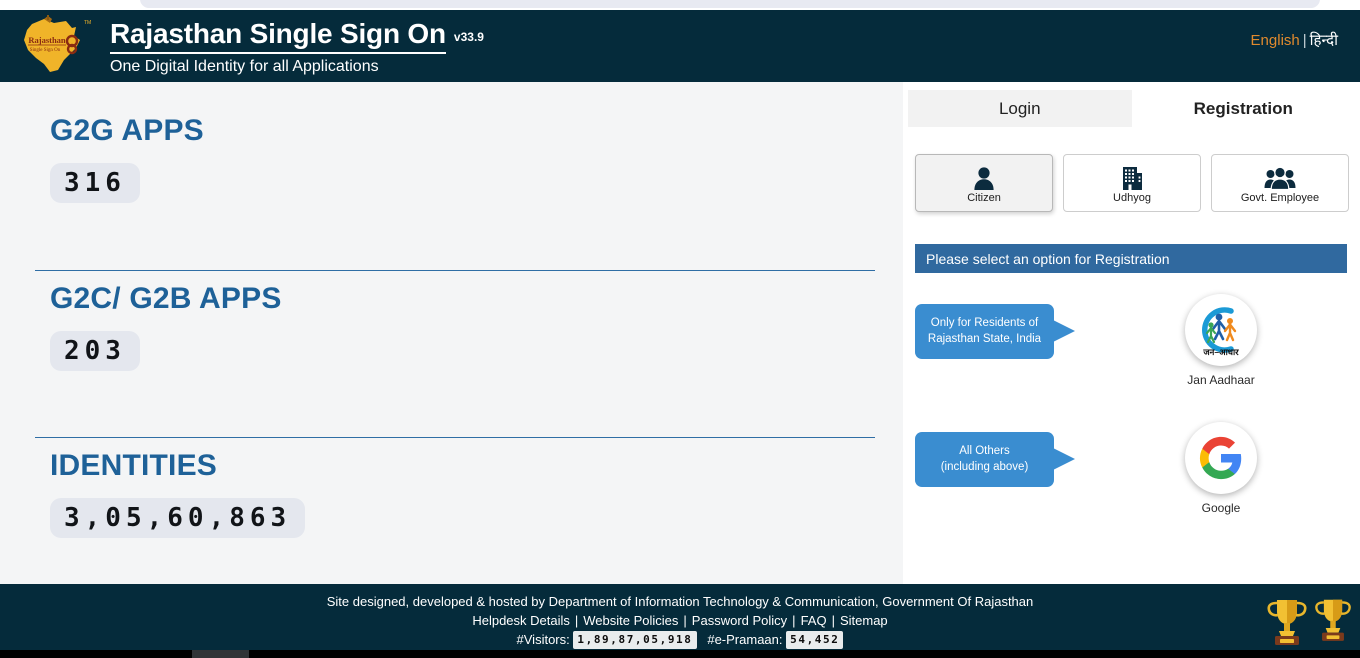  What do you see at coordinates (1220, 352) in the screenshot?
I see `svg-text: जन–आधार` at bounding box center [1220, 352].